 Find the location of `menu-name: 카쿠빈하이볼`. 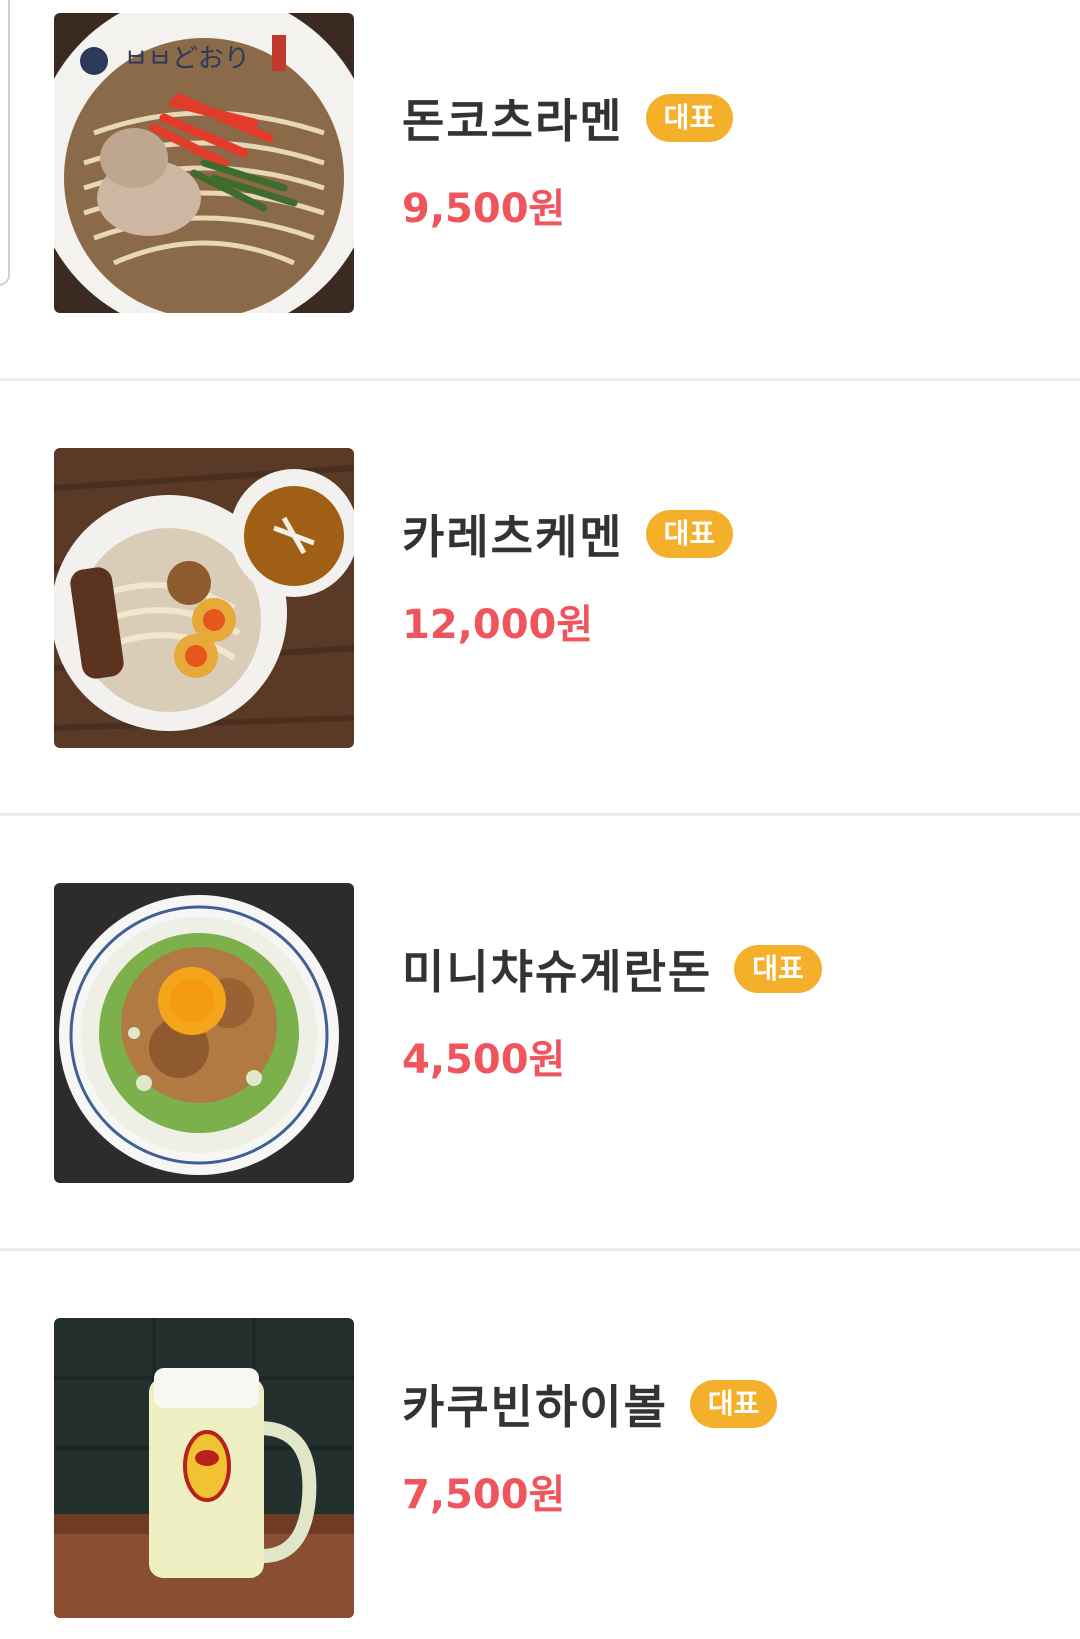

menu-name: 카쿠빈하이볼 is located at coordinates (535, 1407).